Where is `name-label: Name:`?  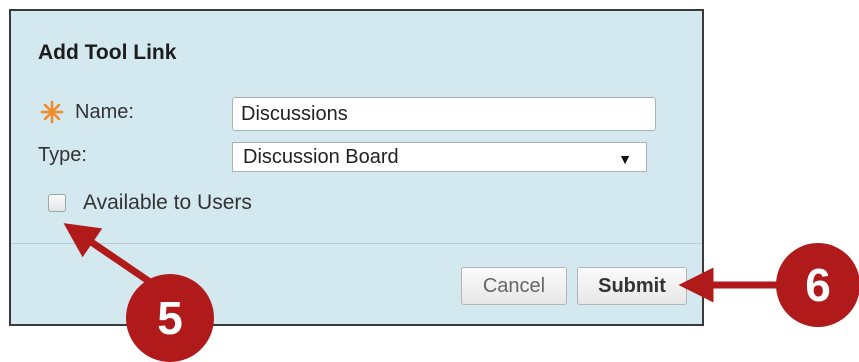
name-label: Name: is located at coordinates (104, 112).